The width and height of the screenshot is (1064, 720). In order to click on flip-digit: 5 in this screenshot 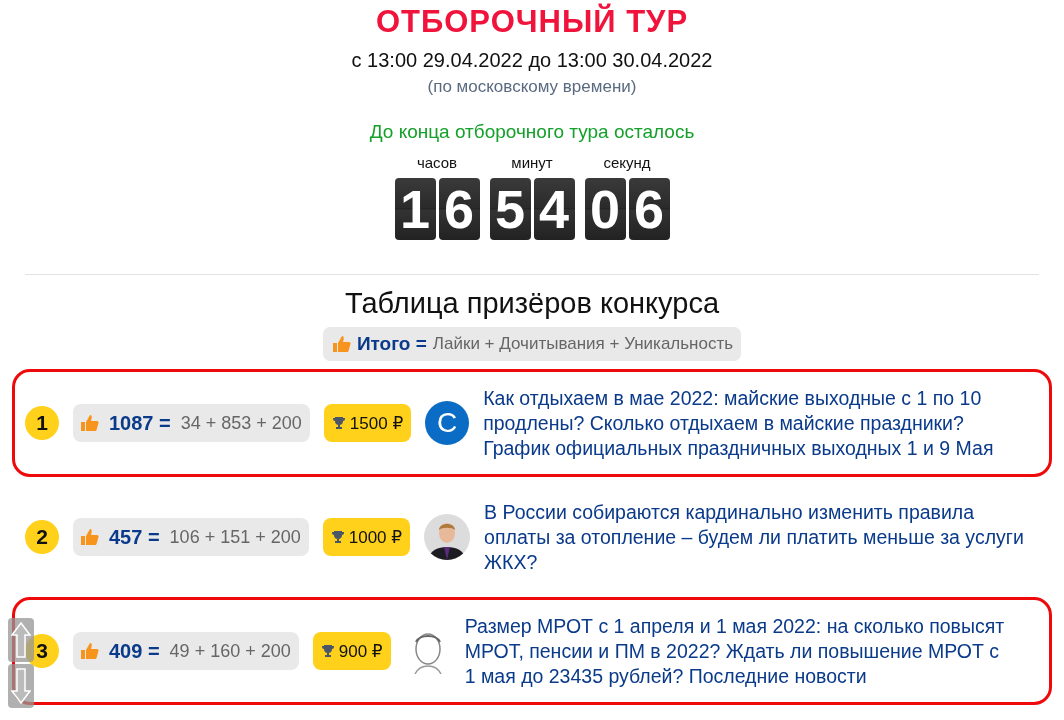, I will do `click(510, 209)`.